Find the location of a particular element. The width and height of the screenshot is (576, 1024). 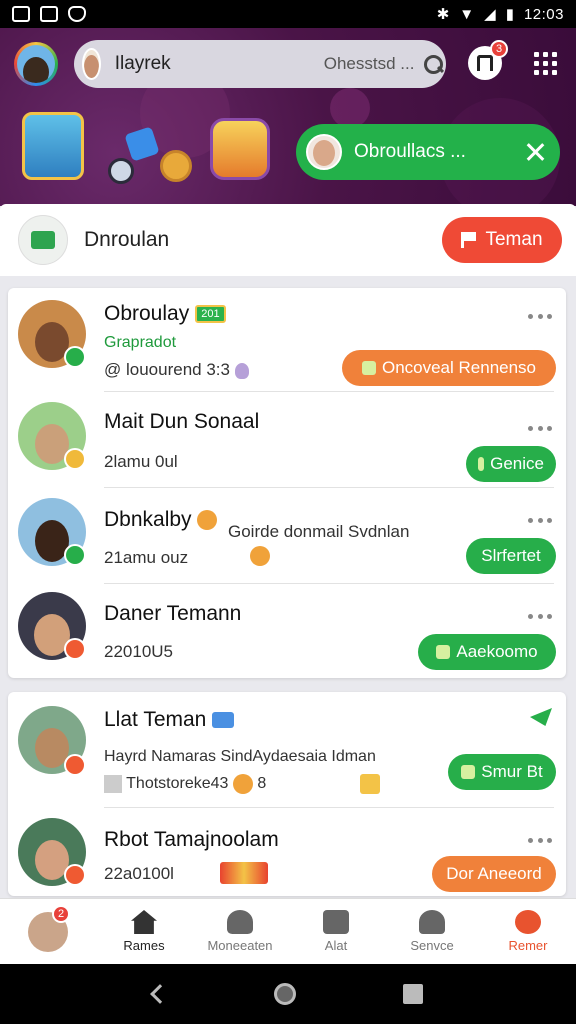

friend-action-label: Slrfertet is located at coordinates (511, 555).